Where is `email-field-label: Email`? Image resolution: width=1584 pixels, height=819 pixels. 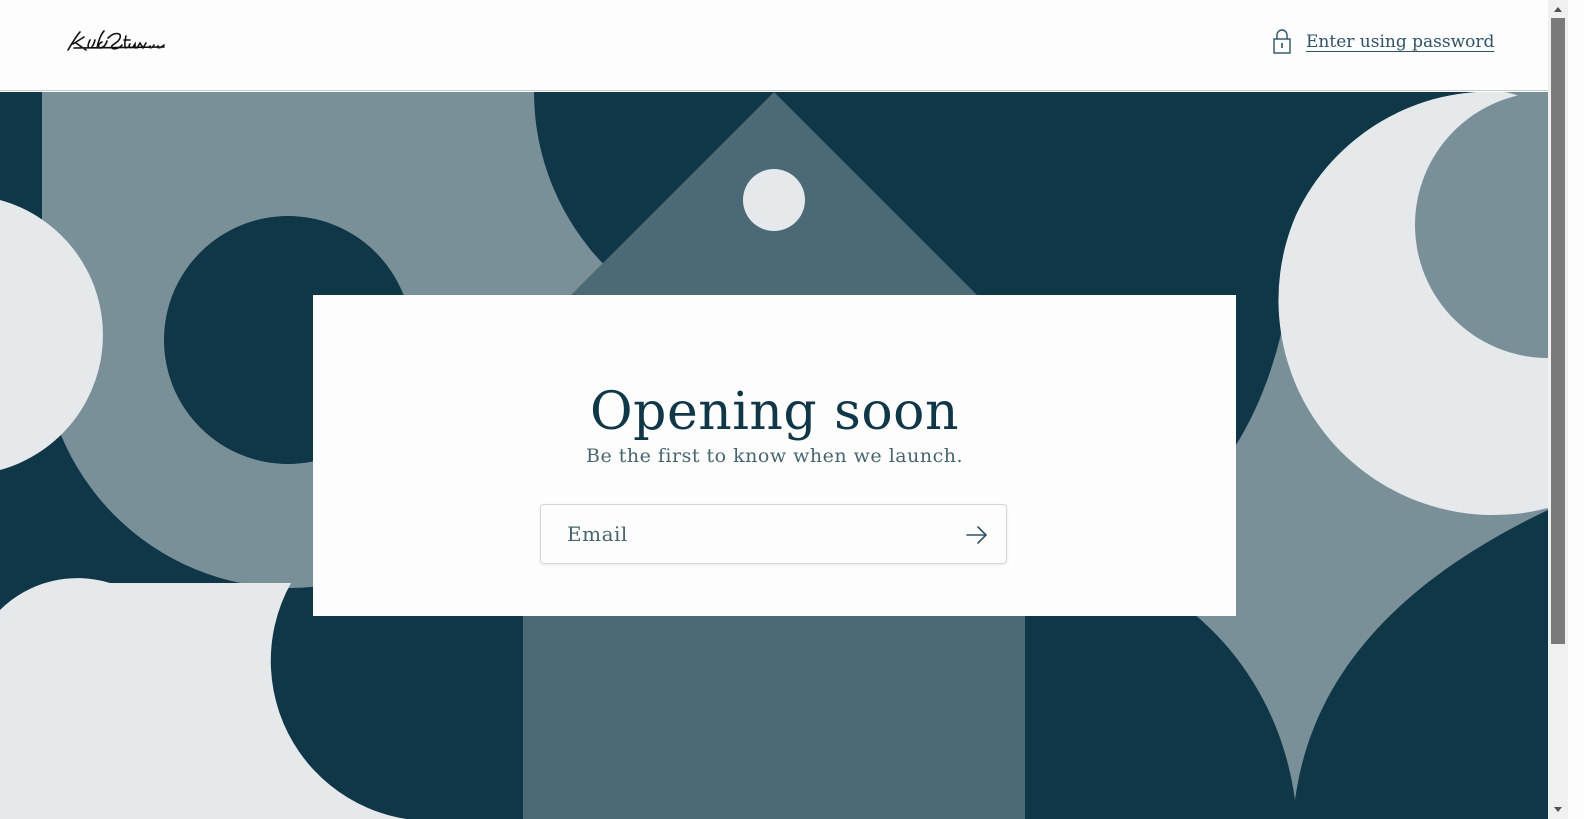 email-field-label: Email is located at coordinates (597, 534).